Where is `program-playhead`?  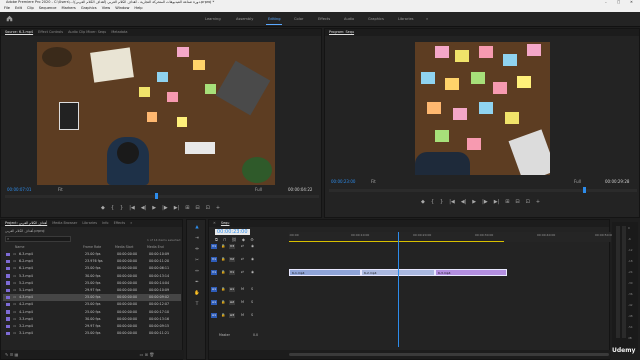
program-playhead is located at coordinates (584, 190).